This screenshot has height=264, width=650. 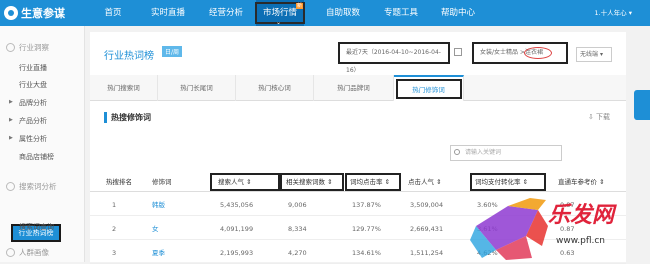 What do you see at coordinates (10, 47) in the screenshot?
I see `eye-icon` at bounding box center [10, 47].